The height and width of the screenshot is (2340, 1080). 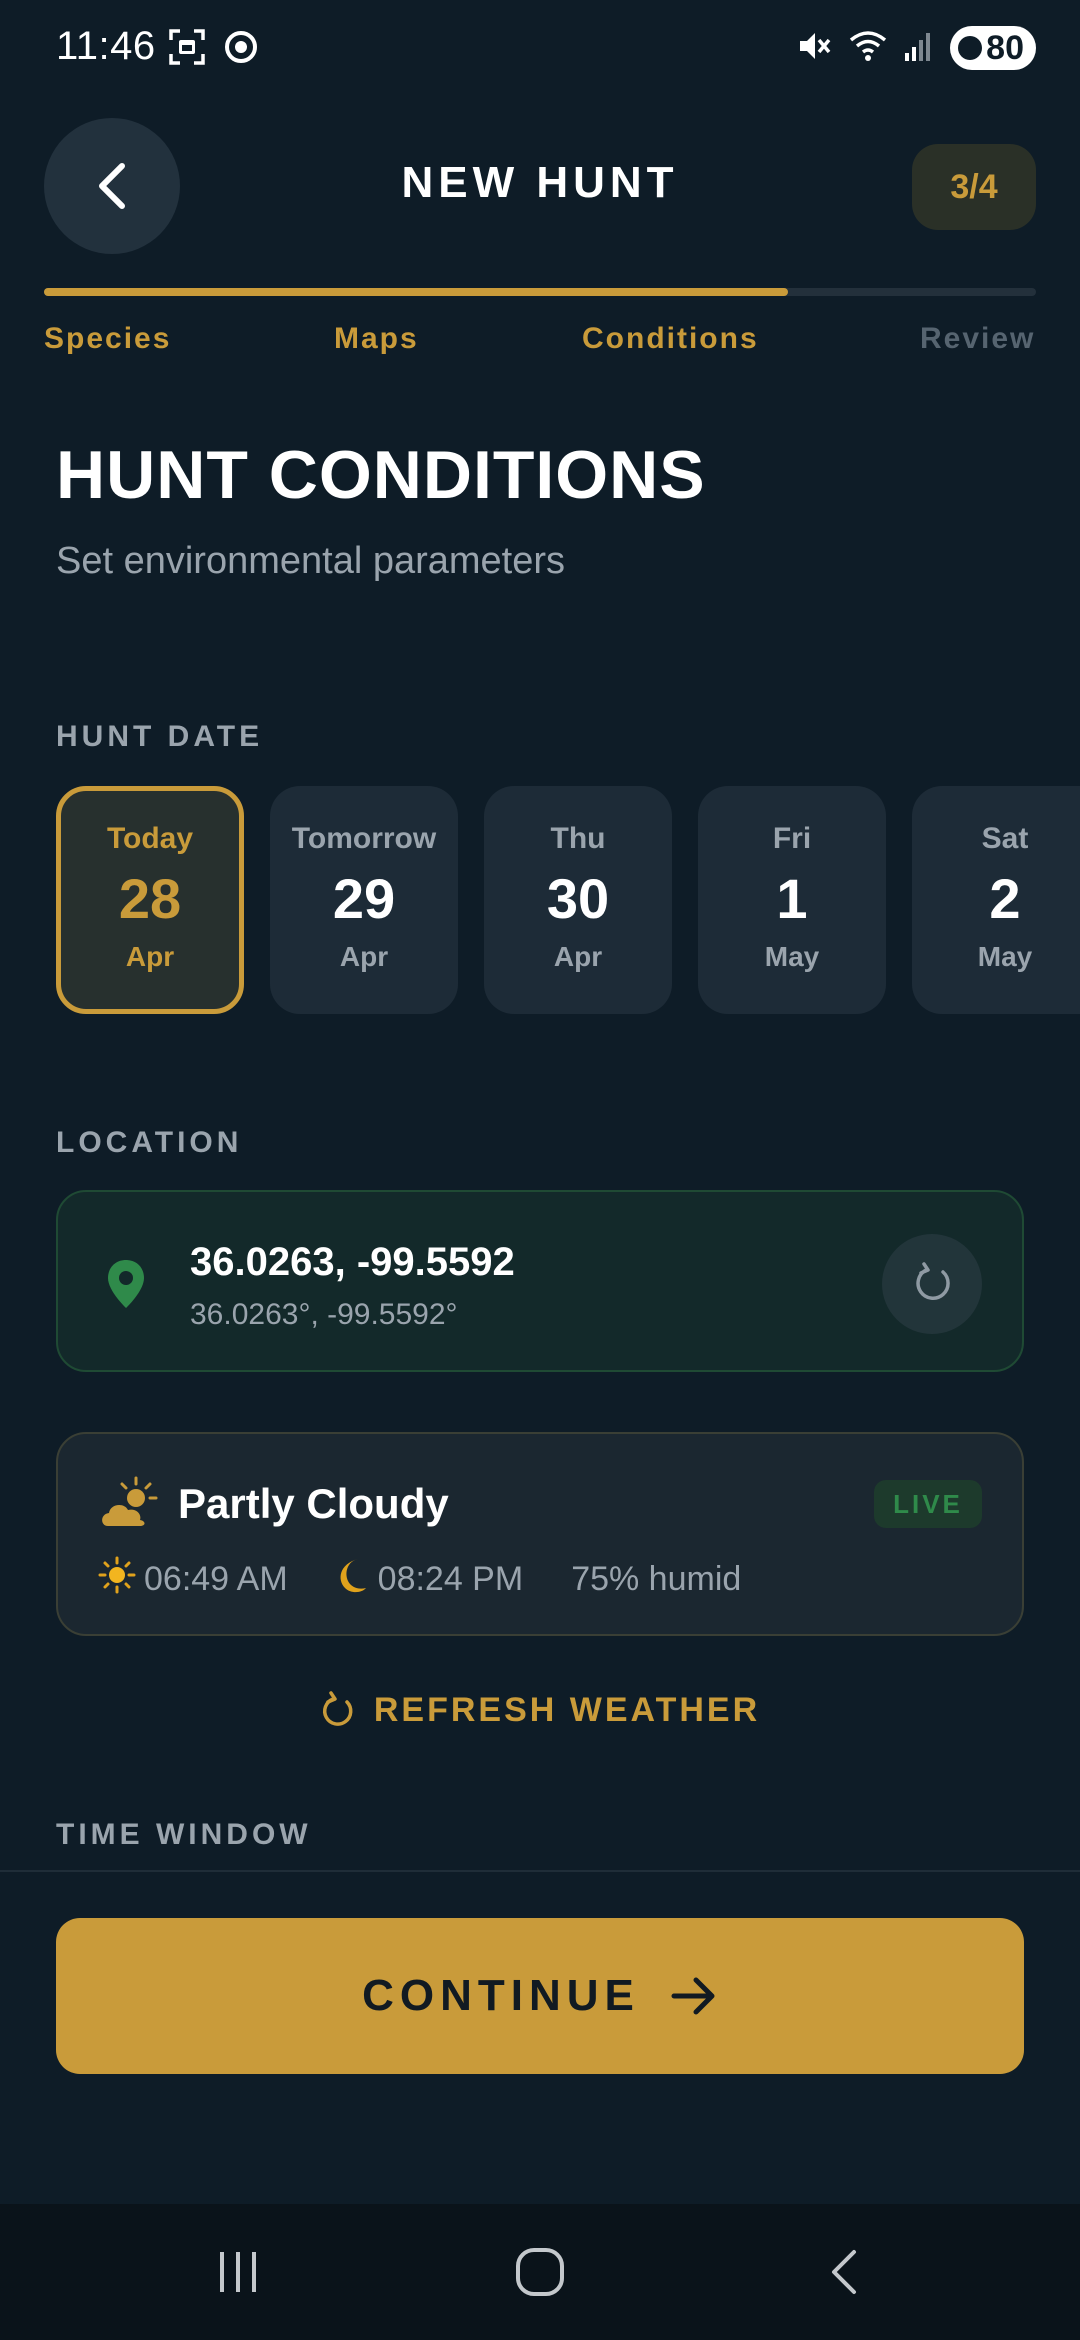 I want to click on page-title: HUNT CONDITIONS, so click(x=381, y=475).